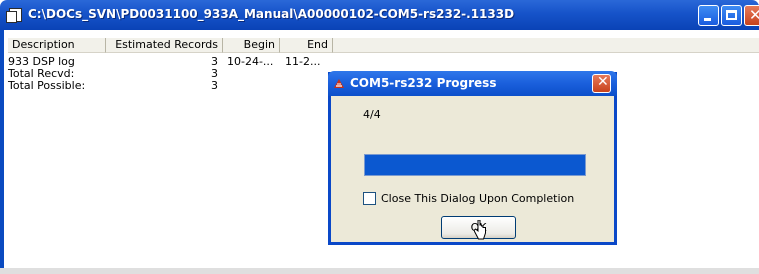  Describe the element at coordinates (379, 271) in the screenshot. I see `window-frame-bottom` at that location.